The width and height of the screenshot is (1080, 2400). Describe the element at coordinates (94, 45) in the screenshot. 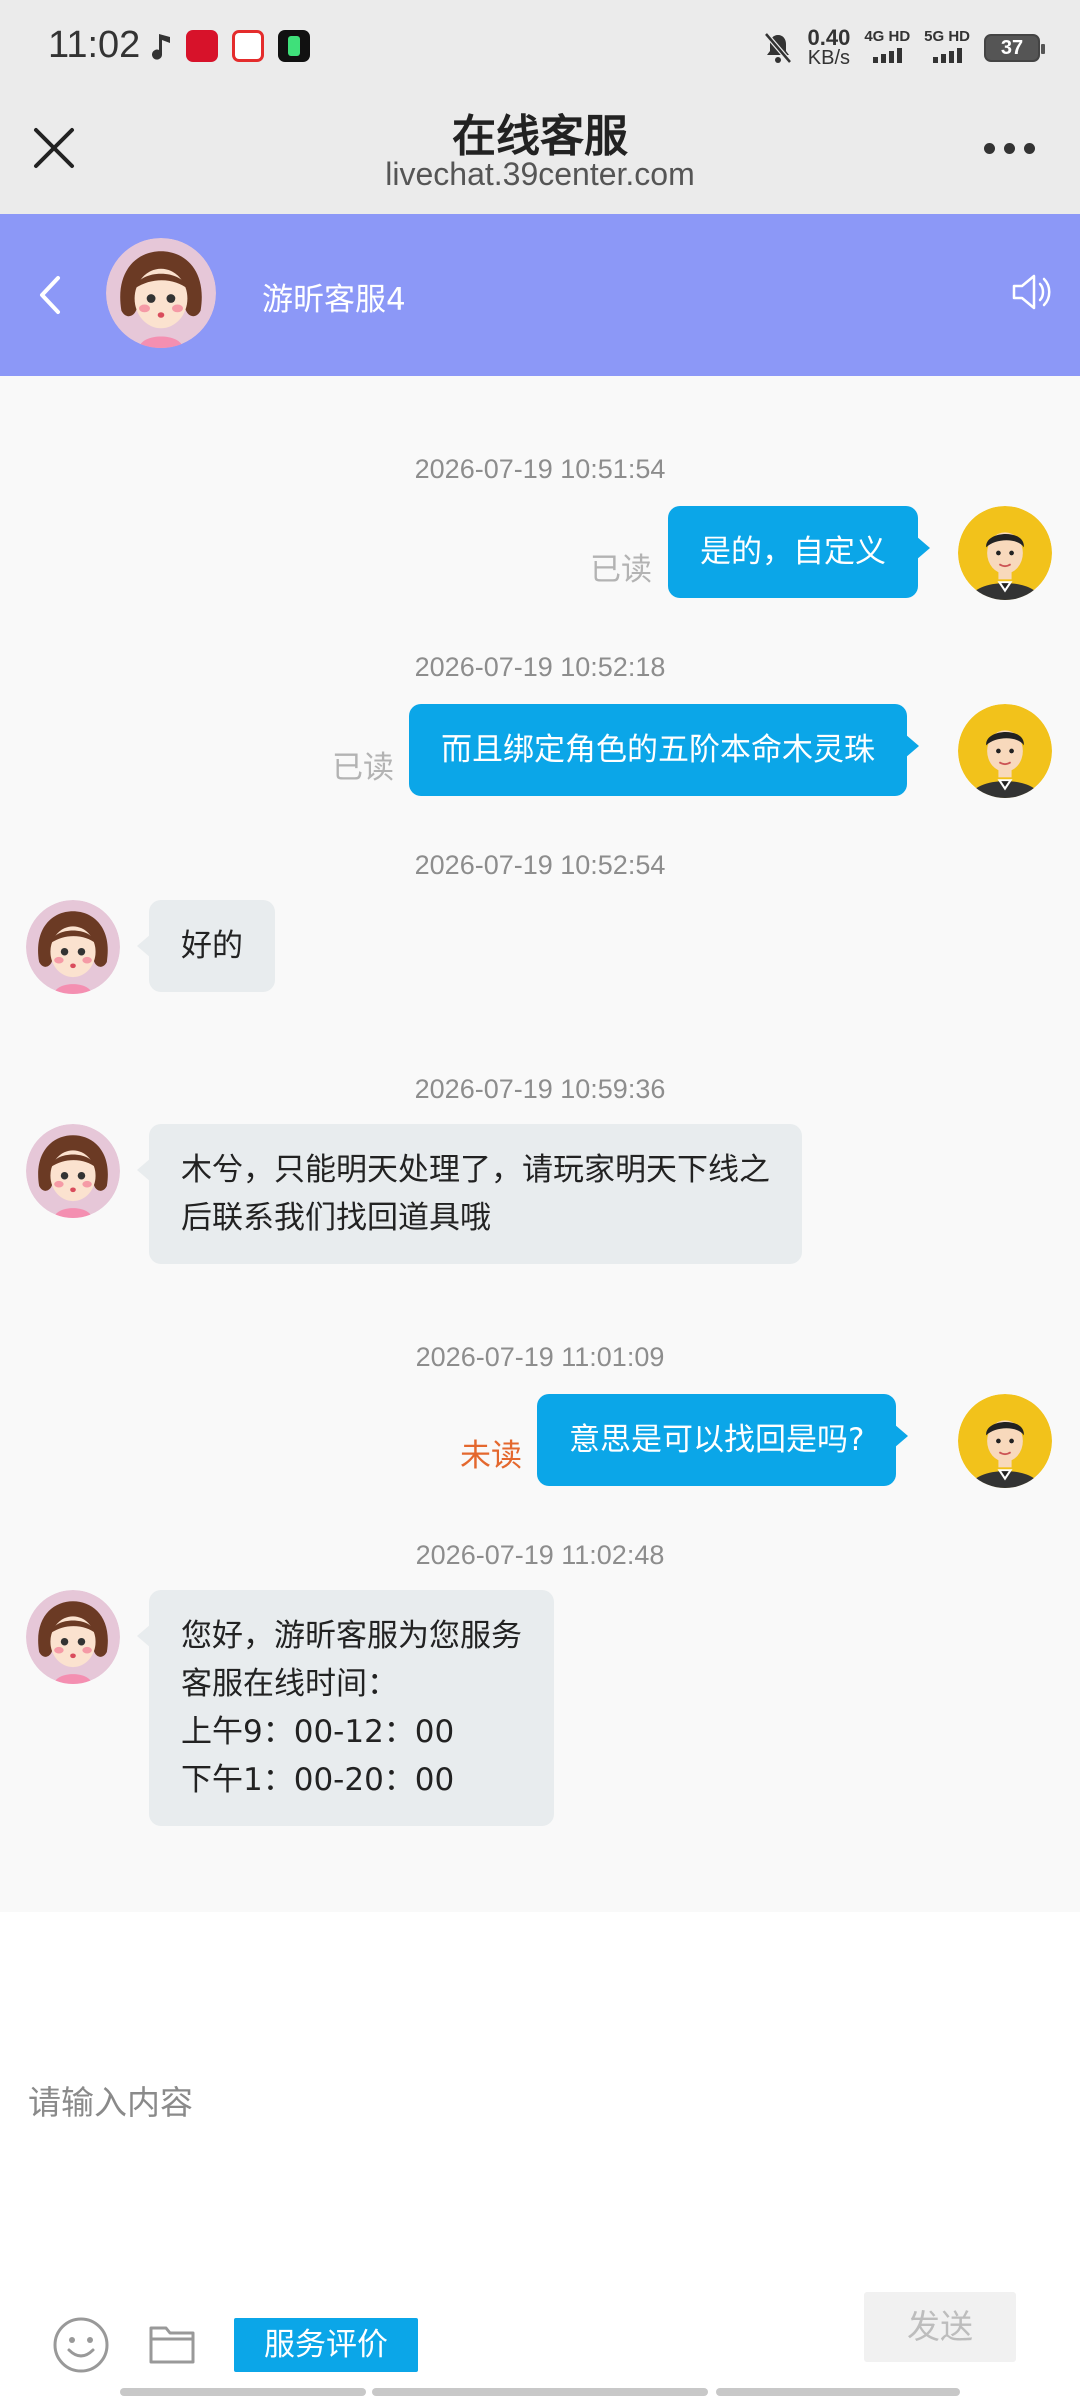

I see `status-time: 11:02` at that location.